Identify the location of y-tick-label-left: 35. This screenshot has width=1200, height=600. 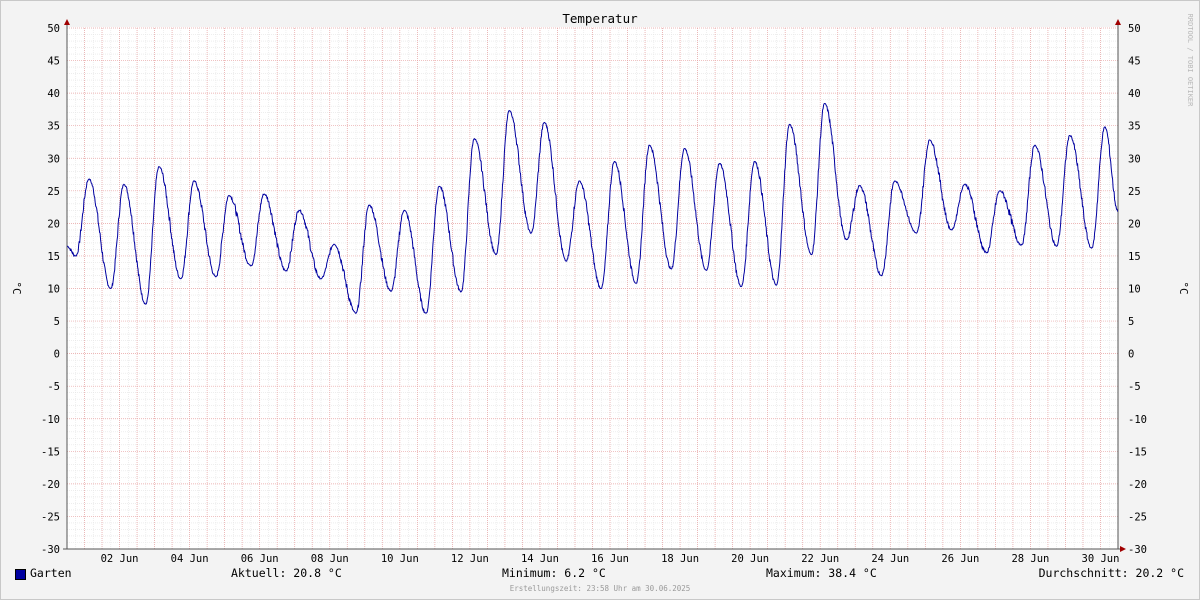
(53, 127).